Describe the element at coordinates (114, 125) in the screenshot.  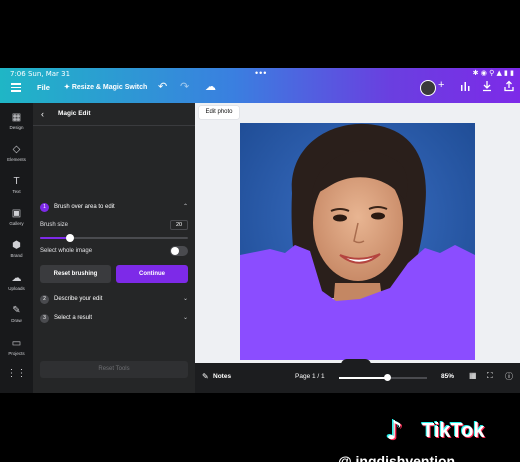
I see `panel-divider` at that location.